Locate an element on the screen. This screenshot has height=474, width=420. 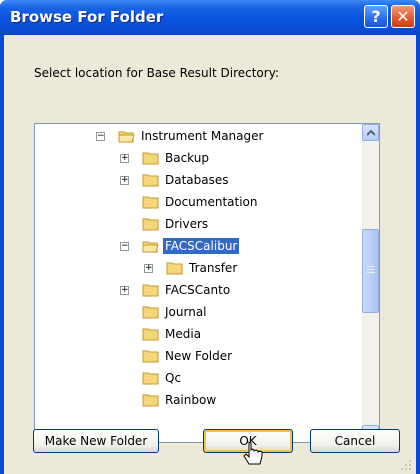
tree-item-label: Qc is located at coordinates (173, 378).